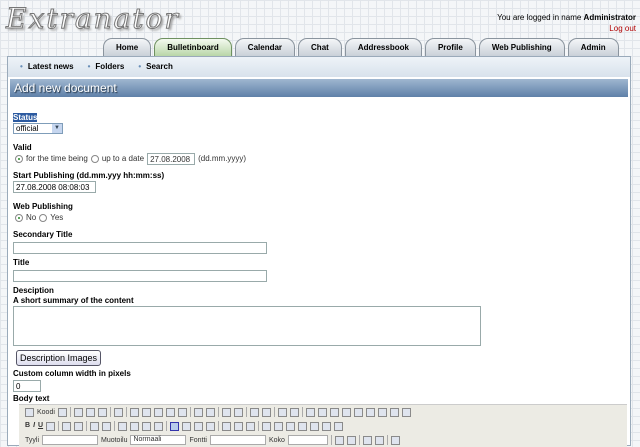  Describe the element at coordinates (47, 69) in the screenshot. I see `subnav-latest-news: Latest news` at that location.